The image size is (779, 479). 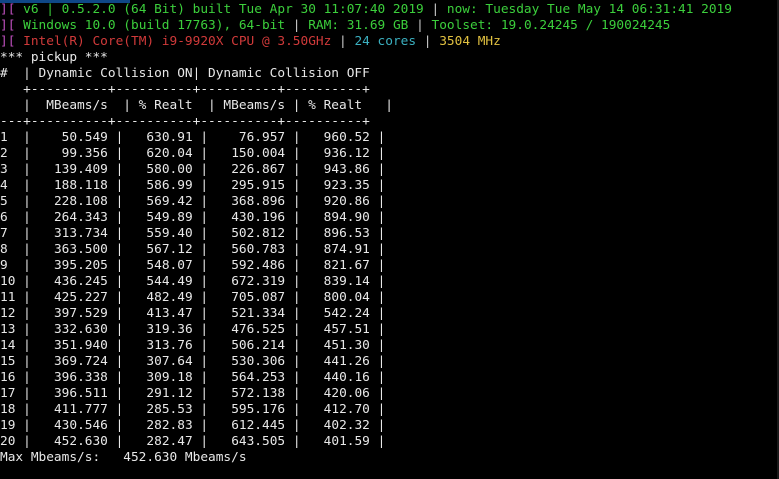 What do you see at coordinates (169, 137) in the screenshot?
I see `cell-realt-on: 630.91` at bounding box center [169, 137].